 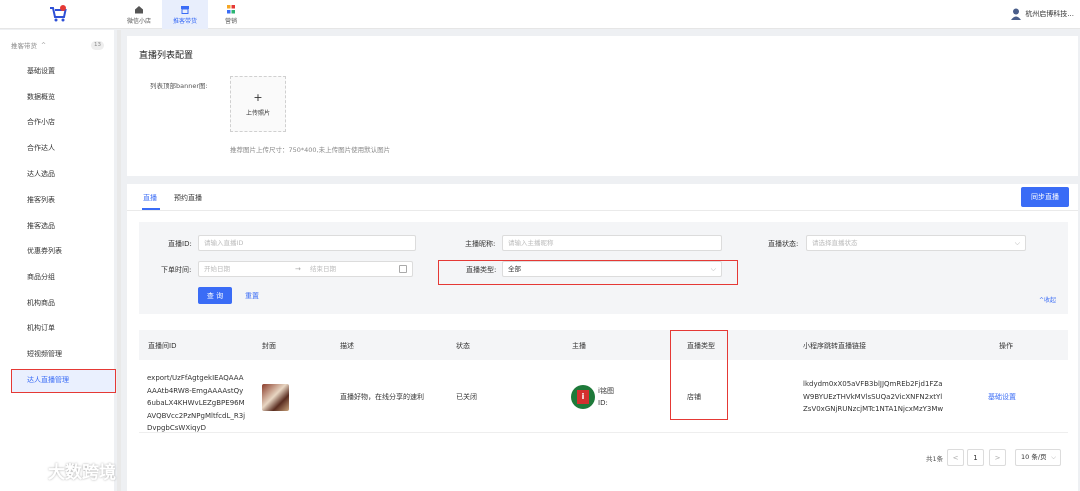 What do you see at coordinates (480, 244) in the screenshot?
I see `anchor-nickname-label: 主播昵称:` at bounding box center [480, 244].